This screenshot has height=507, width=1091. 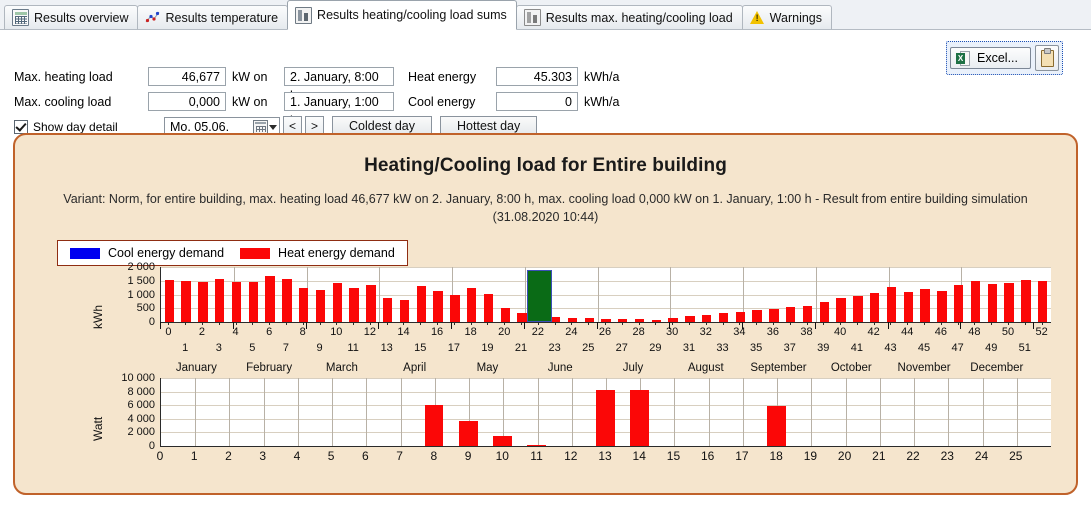 I want to click on x-tick-label: 22, so click(x=537, y=332).